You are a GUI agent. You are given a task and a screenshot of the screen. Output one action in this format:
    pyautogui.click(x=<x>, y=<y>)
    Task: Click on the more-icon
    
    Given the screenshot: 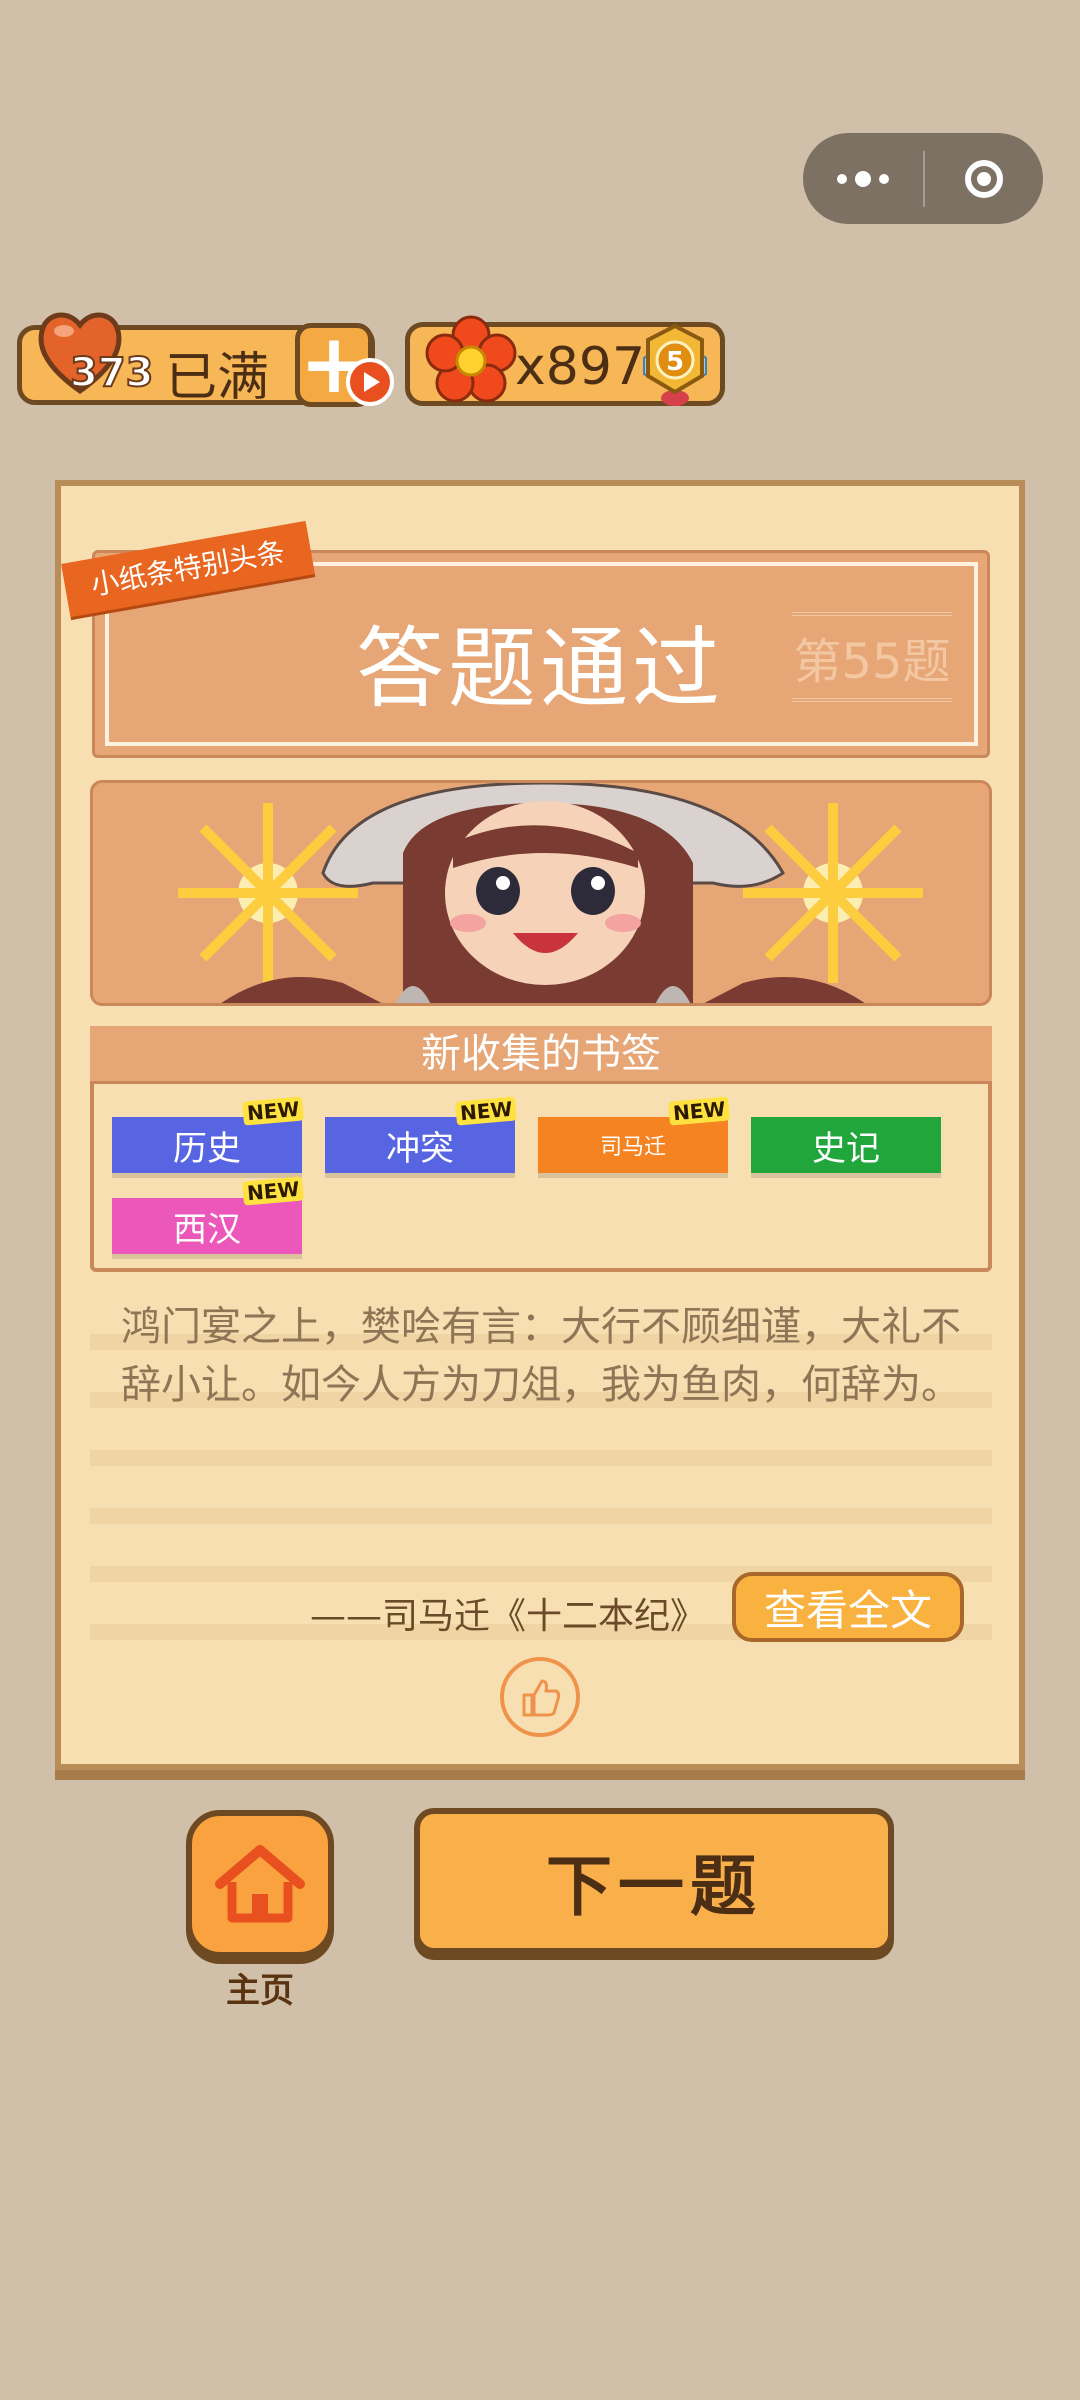 What is the action you would take?
    pyautogui.click(x=863, y=178)
    